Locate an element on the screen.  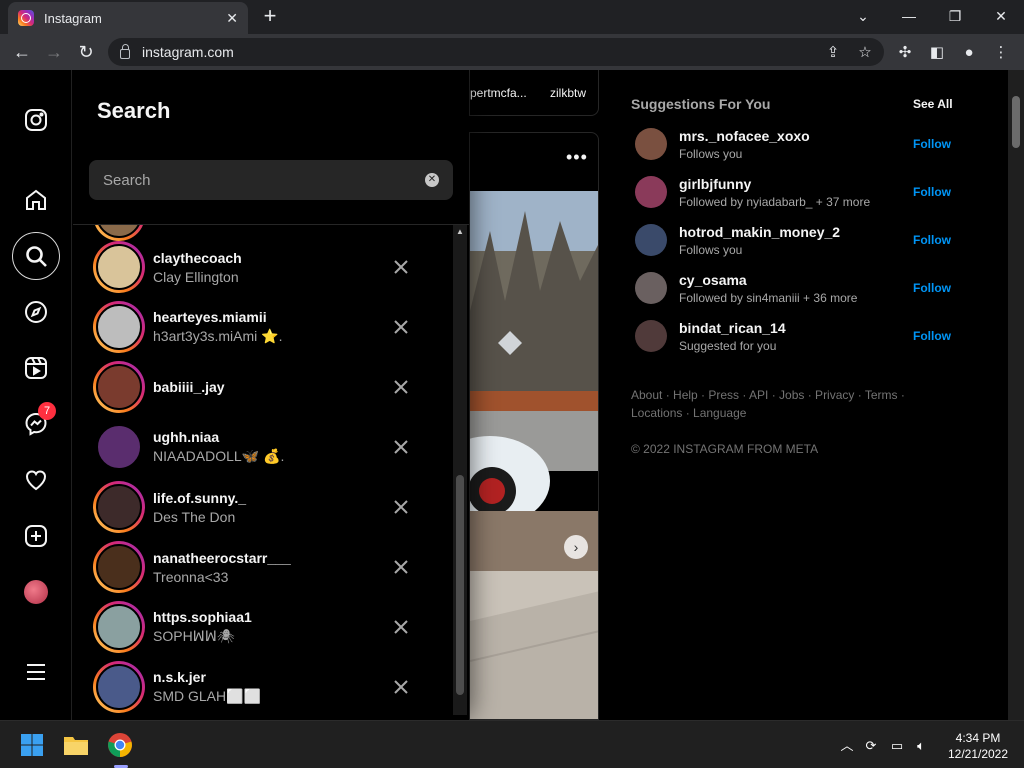
suggestion-username: bindat_rican_14 is located at coordinates (796, 328).